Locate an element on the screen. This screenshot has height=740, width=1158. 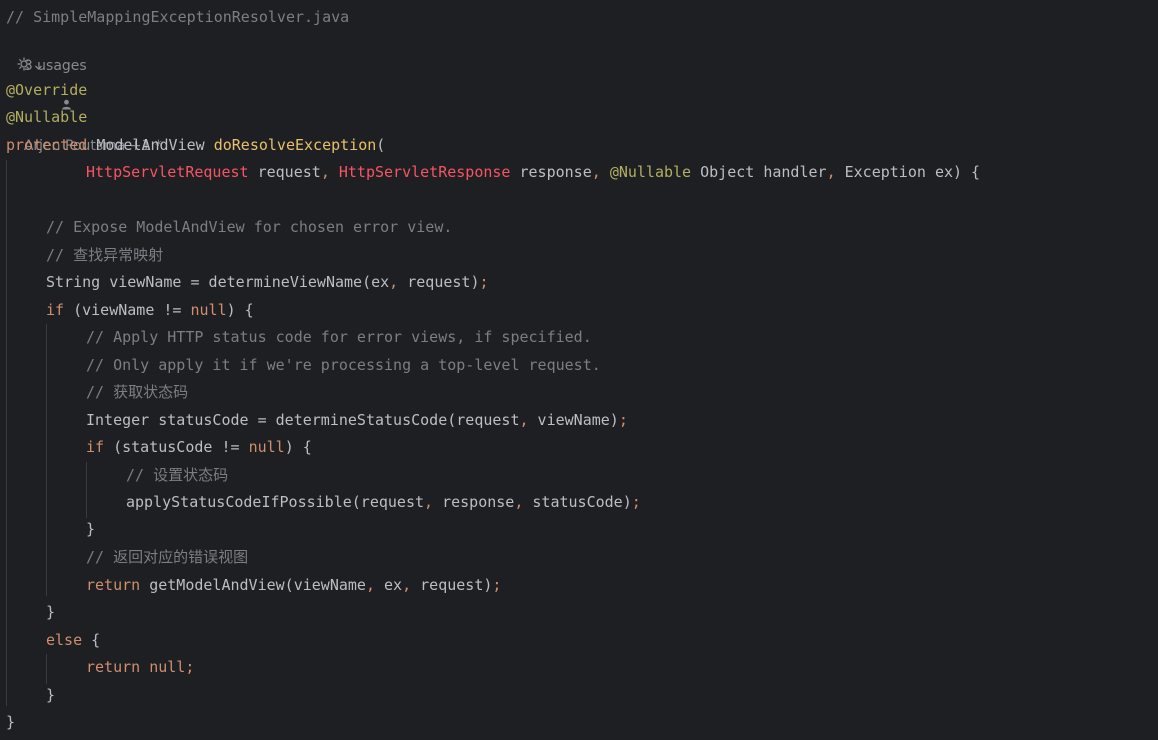
return-null-line: return null; is located at coordinates (140, 667).